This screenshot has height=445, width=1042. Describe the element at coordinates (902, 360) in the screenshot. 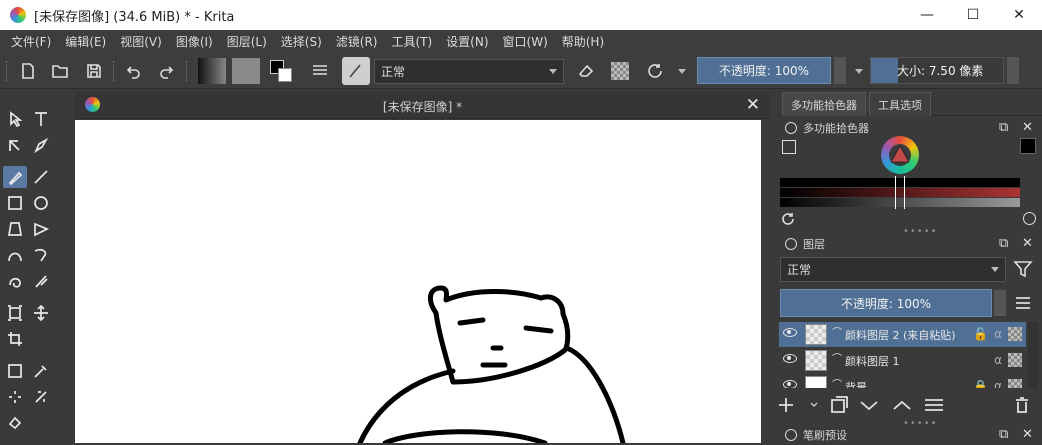

I see `layer-row: ⌒ 颜料图层 1 α` at that location.